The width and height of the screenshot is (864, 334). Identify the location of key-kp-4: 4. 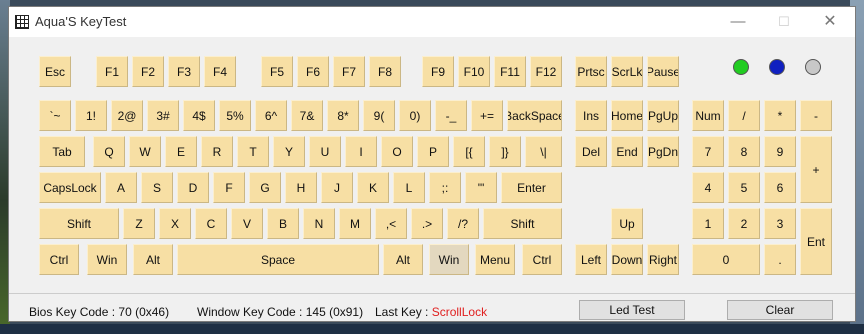
(708, 187).